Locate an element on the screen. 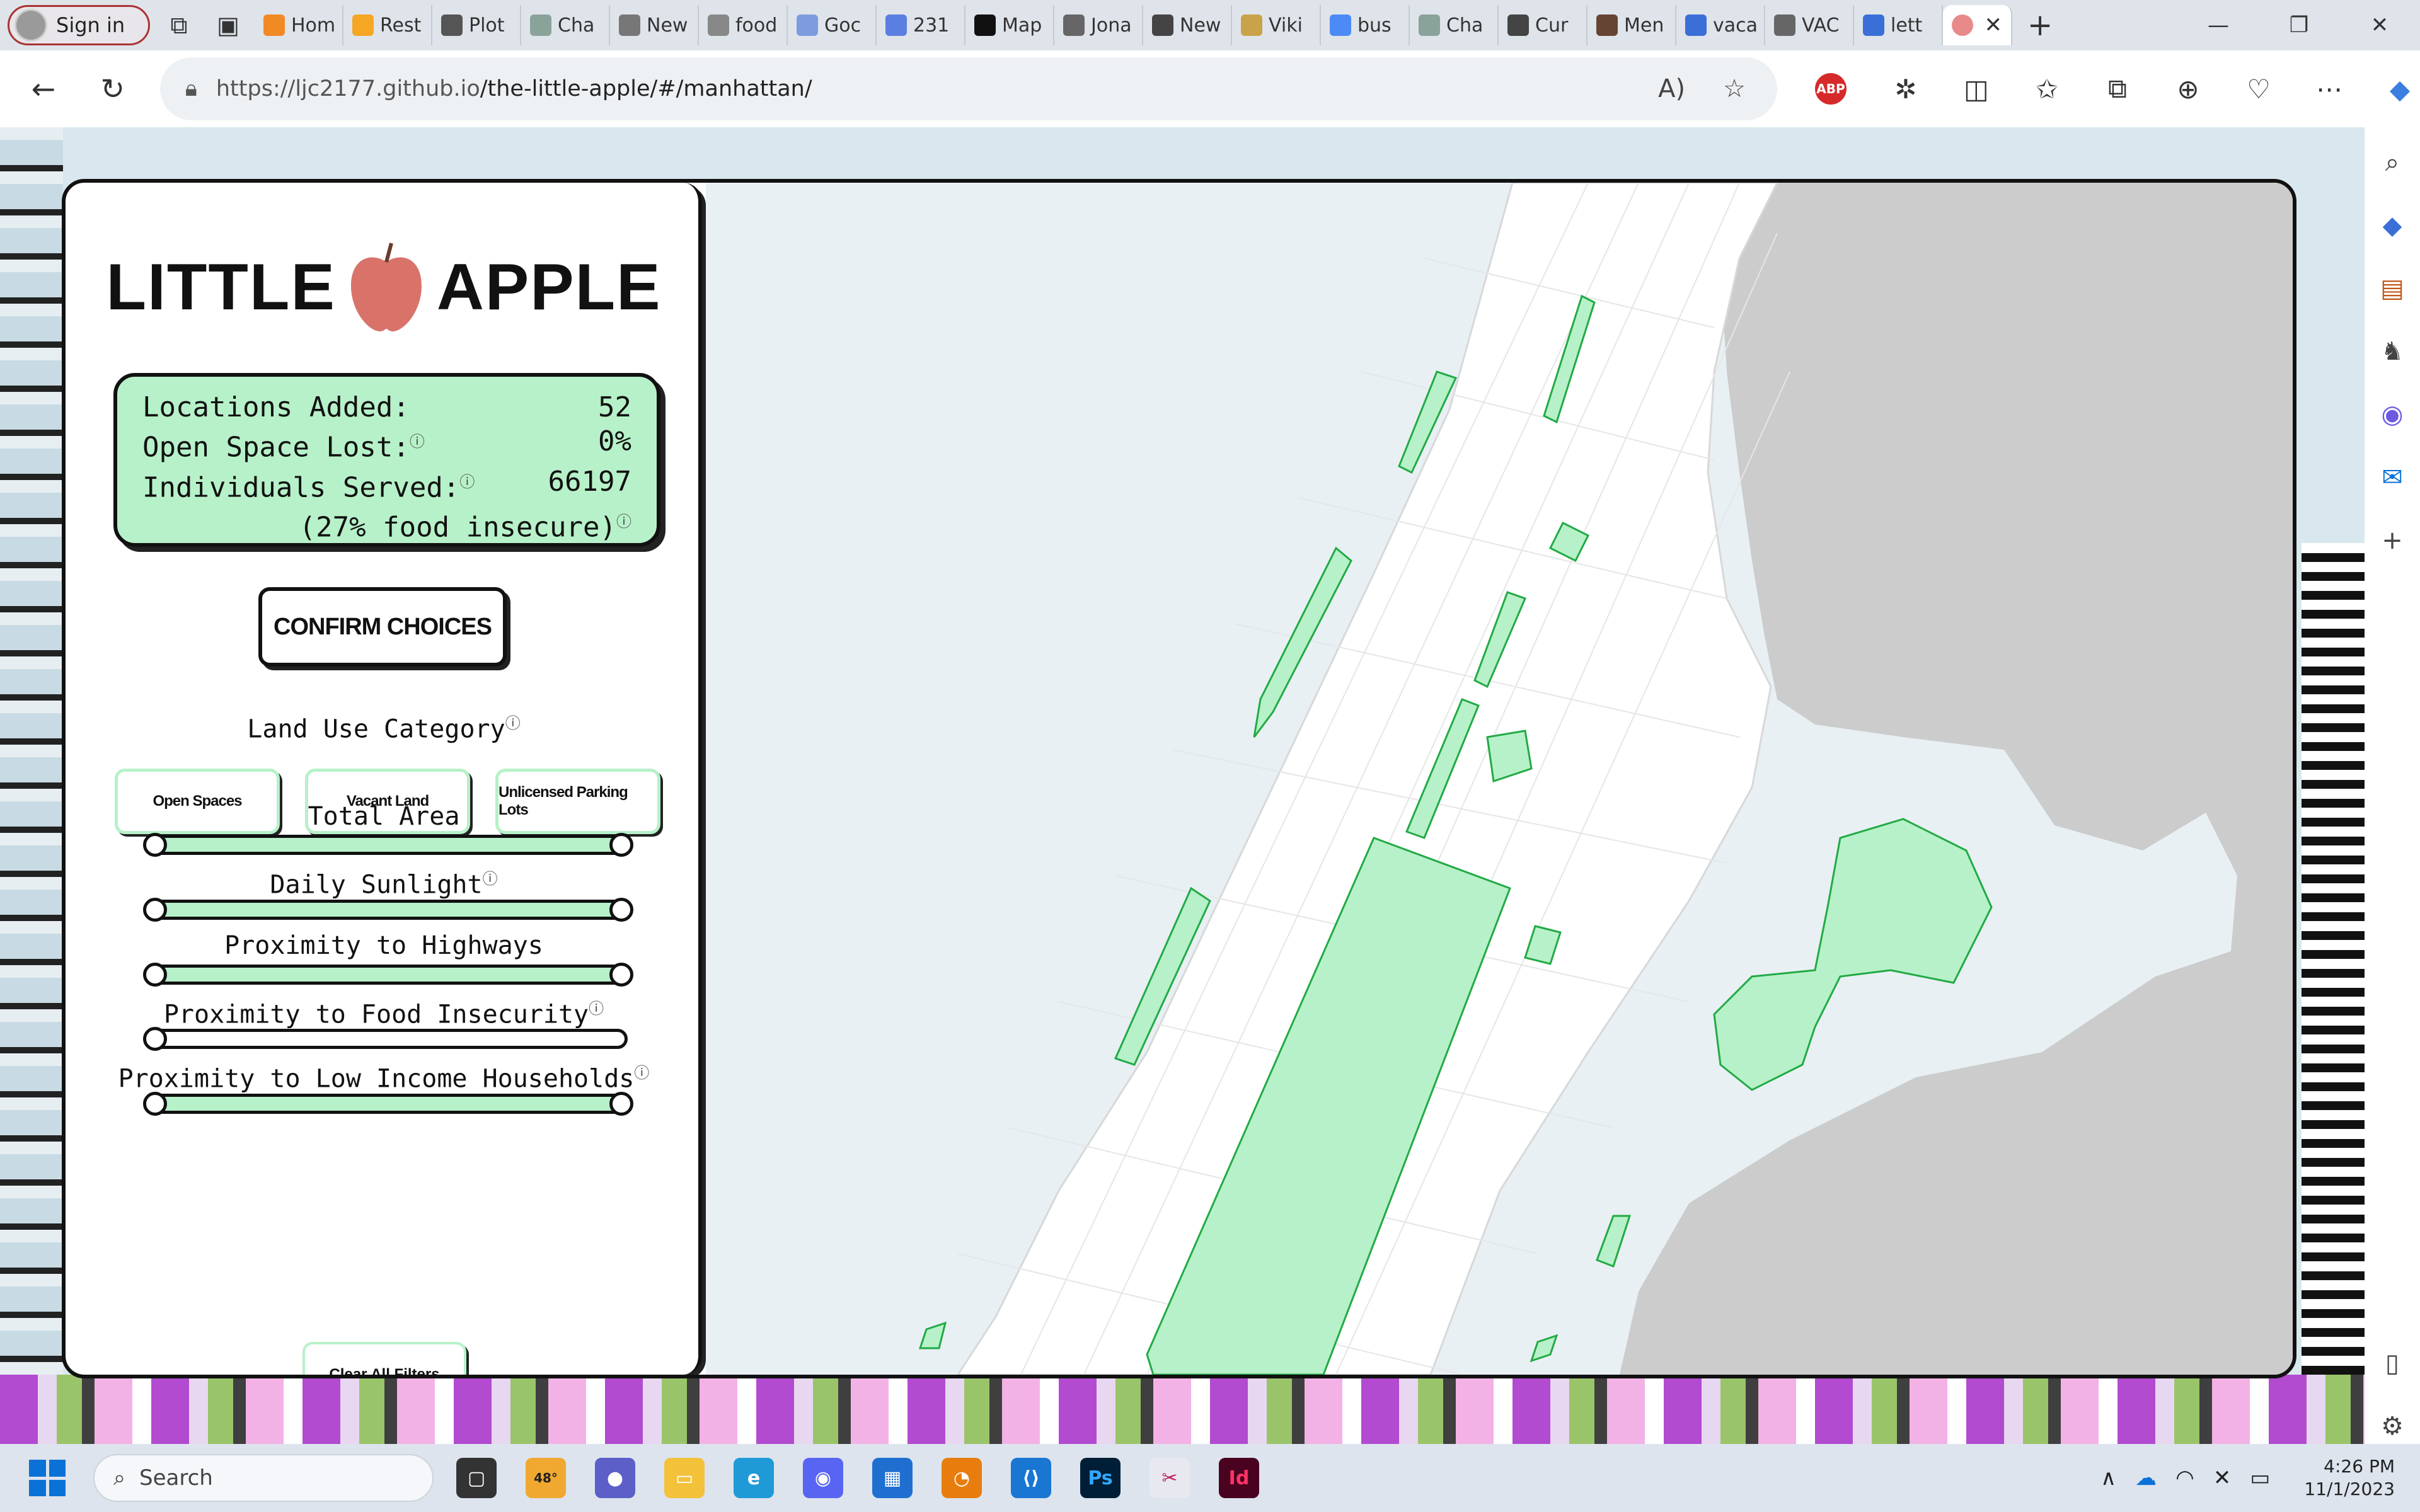 This screenshot has height=1512, width=2420. blender-icon: ◔ is located at coordinates (962, 1478).